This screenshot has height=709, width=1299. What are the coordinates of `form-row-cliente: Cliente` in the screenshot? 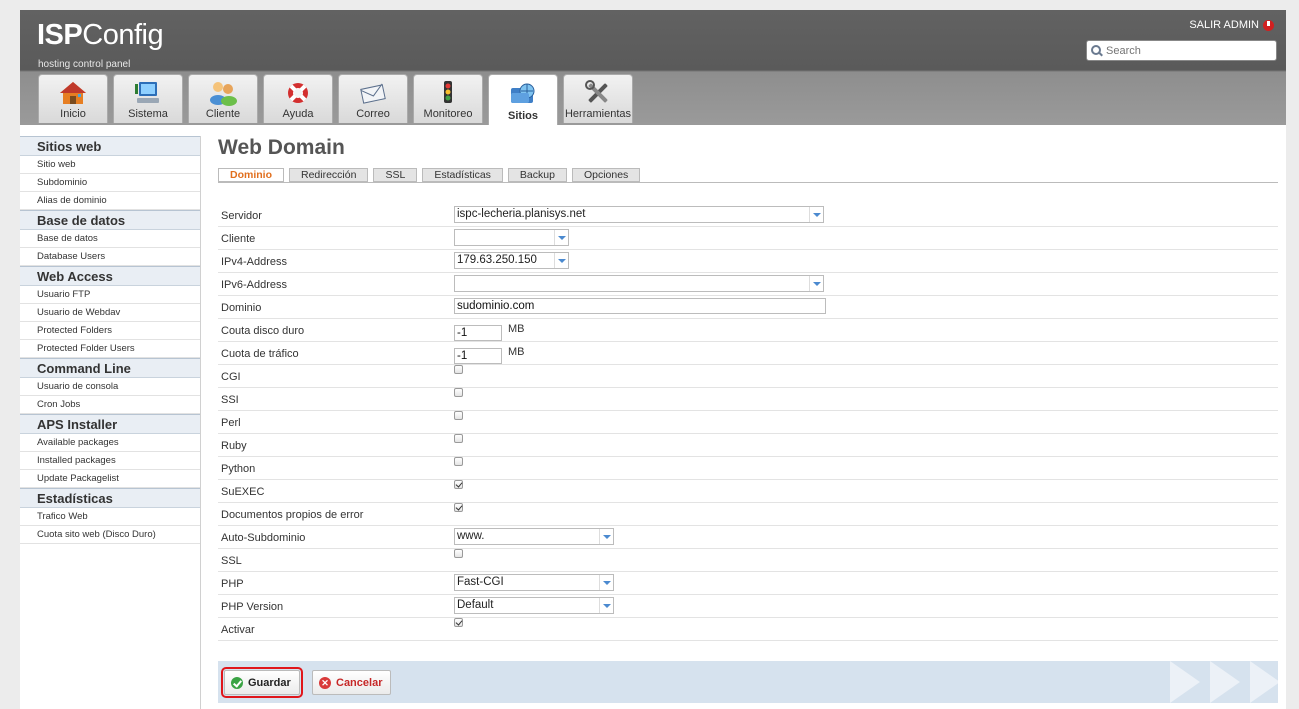 It's located at (748, 238).